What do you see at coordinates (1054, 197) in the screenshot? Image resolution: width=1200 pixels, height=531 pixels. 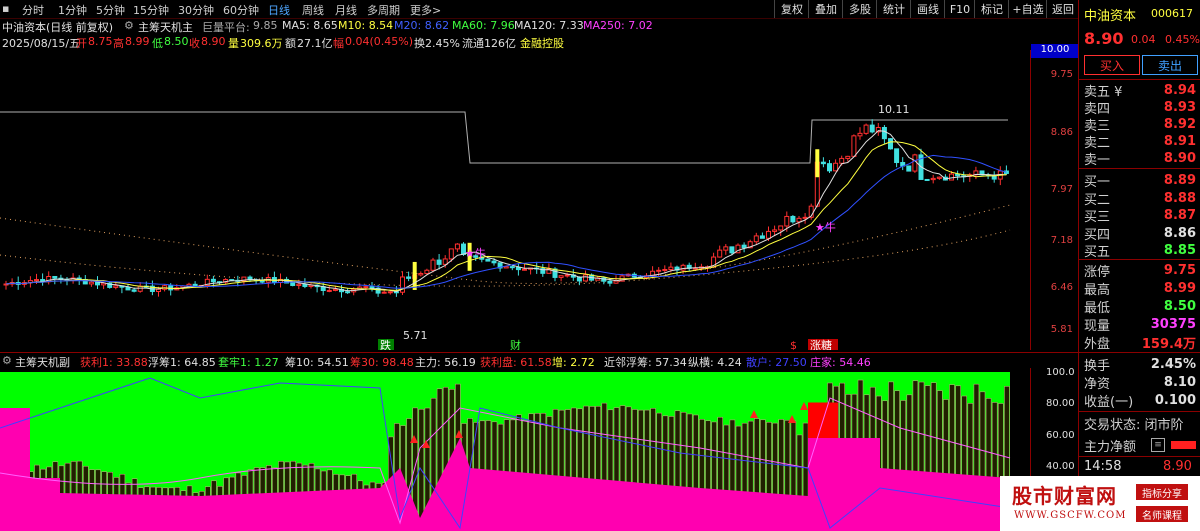 I see `price-axis: 10.00 9.75 8.86 7.97 7.18 6.46 5.81` at bounding box center [1054, 197].